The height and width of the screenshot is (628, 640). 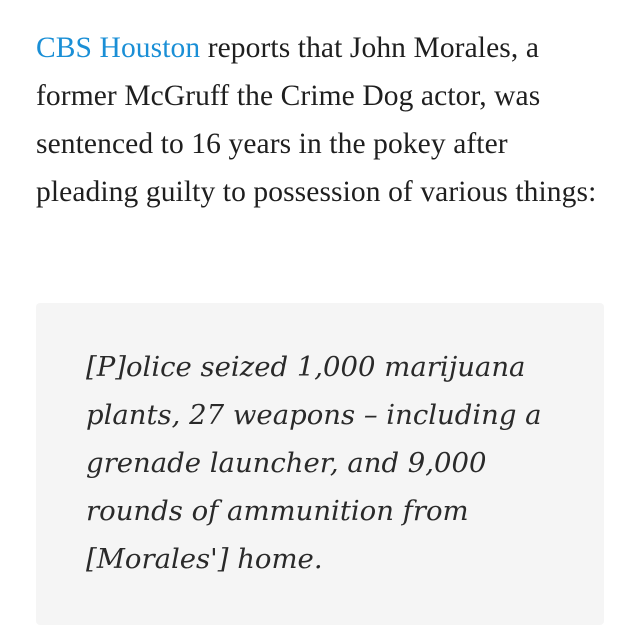 What do you see at coordinates (118, 48) in the screenshot?
I see `cbs-houston-link: CBS Houston` at bounding box center [118, 48].